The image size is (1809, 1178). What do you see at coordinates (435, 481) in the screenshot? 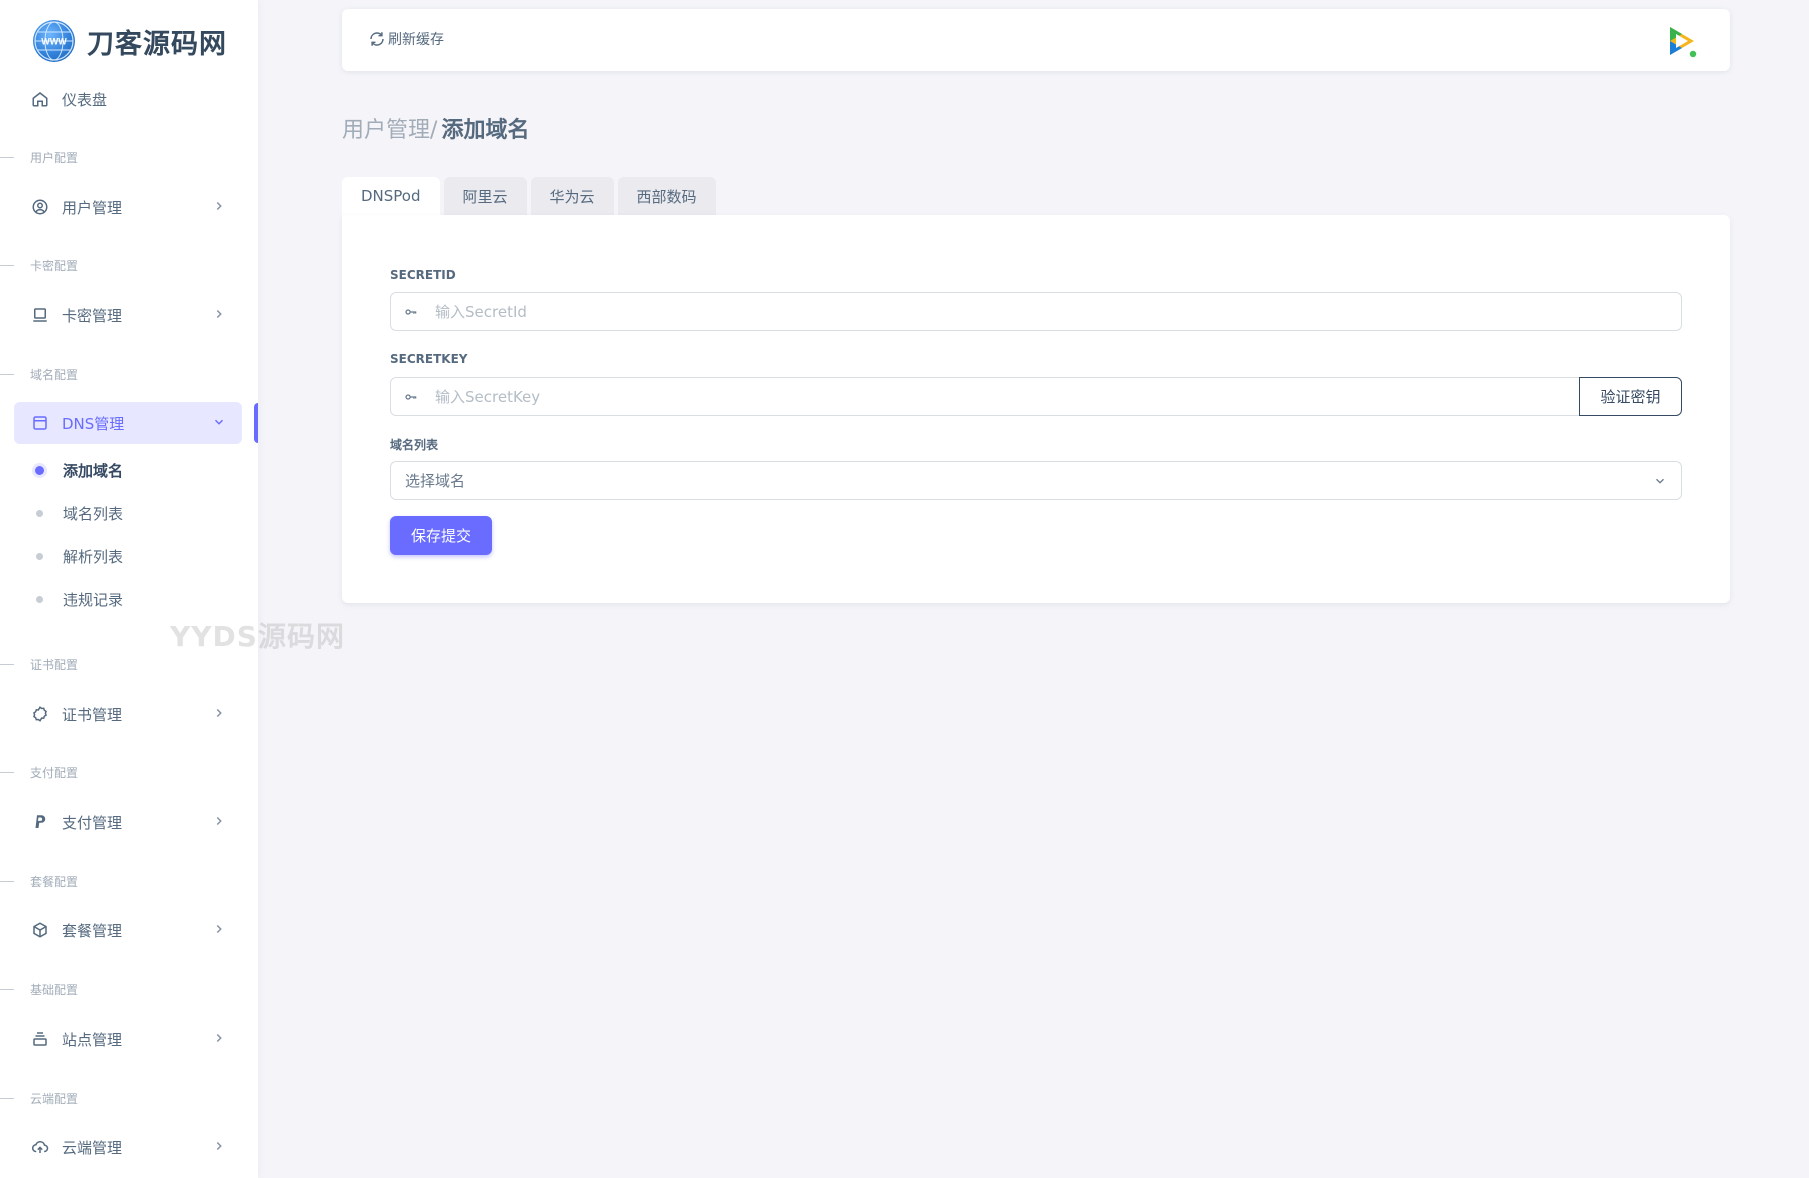
I see `domain-select-value: 选择域名` at bounding box center [435, 481].